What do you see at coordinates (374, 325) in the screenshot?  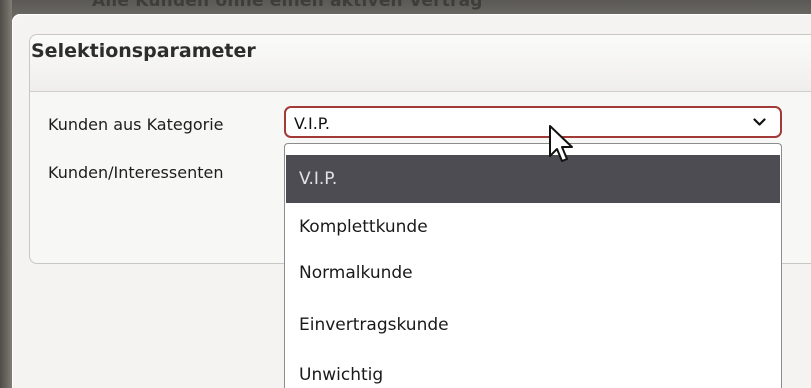 I see `option-label: Einvertragskunde` at bounding box center [374, 325].